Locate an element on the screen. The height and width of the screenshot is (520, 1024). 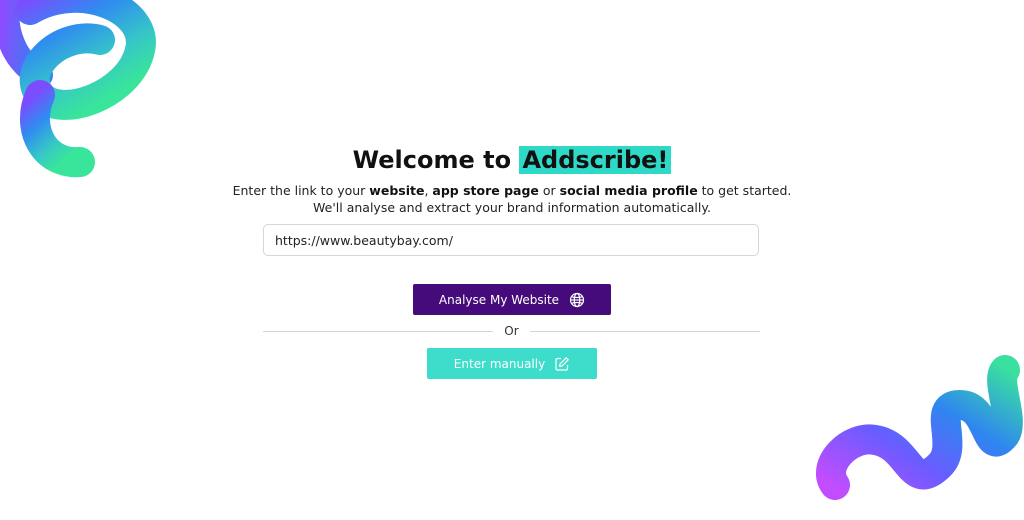
intro-keyword-website: website is located at coordinates (397, 190).